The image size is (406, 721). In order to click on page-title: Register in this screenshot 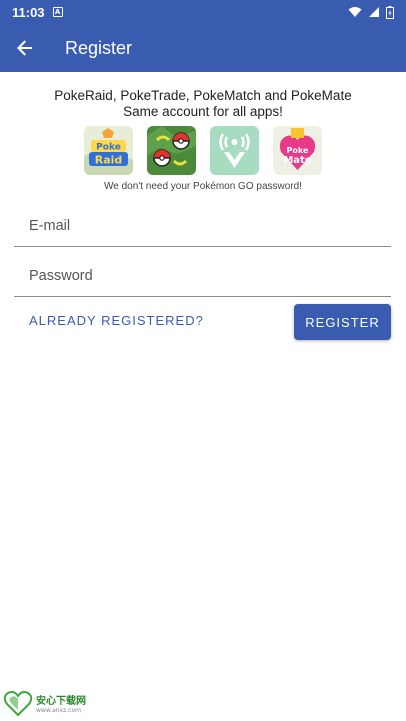, I will do `click(99, 47)`.